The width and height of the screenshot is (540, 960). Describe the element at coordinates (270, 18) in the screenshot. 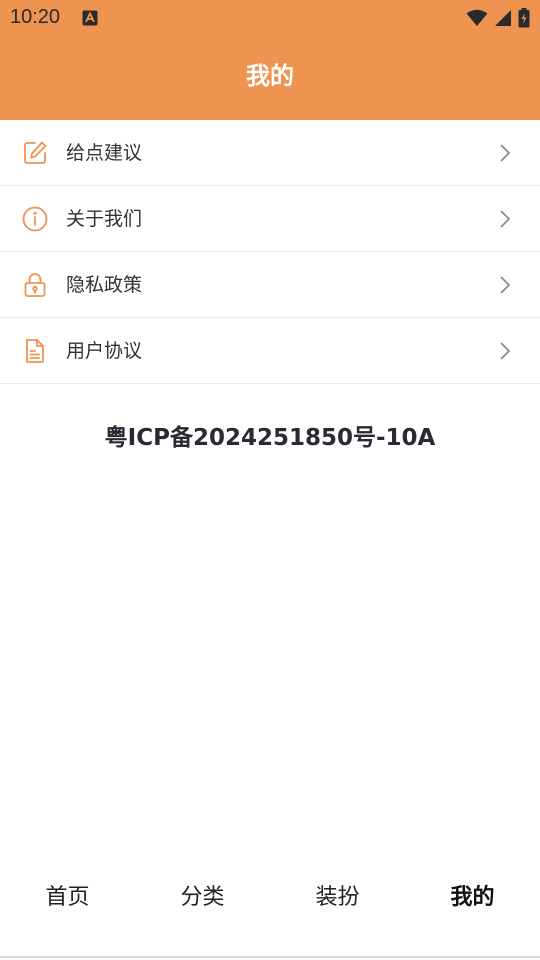

I see `status-bar: 10:20` at that location.